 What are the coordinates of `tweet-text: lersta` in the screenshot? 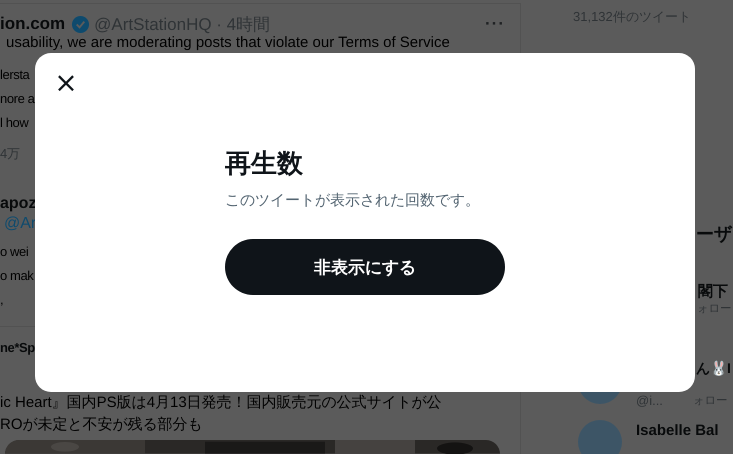 It's located at (15, 75).